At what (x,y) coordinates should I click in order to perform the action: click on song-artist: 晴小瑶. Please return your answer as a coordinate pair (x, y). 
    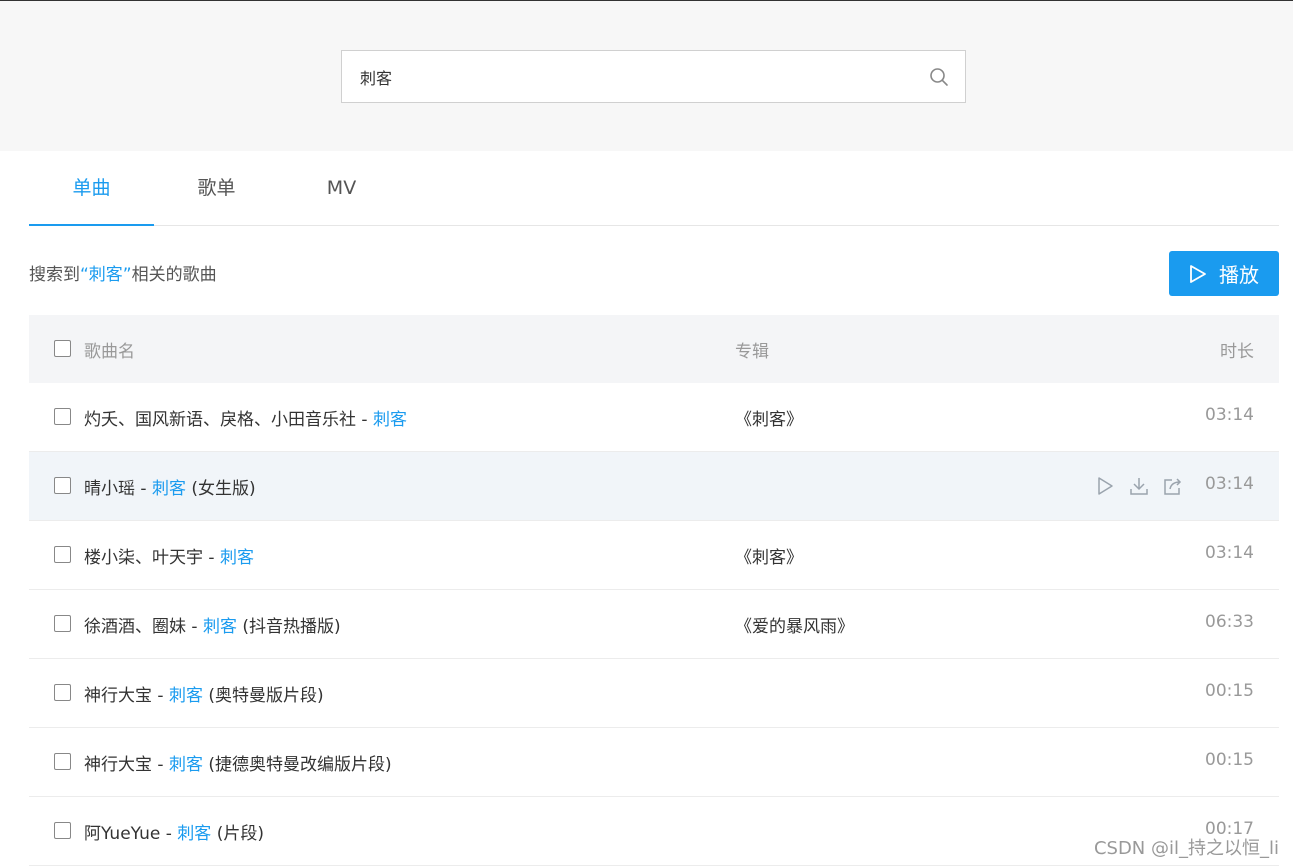
    Looking at the image, I should click on (109, 489).